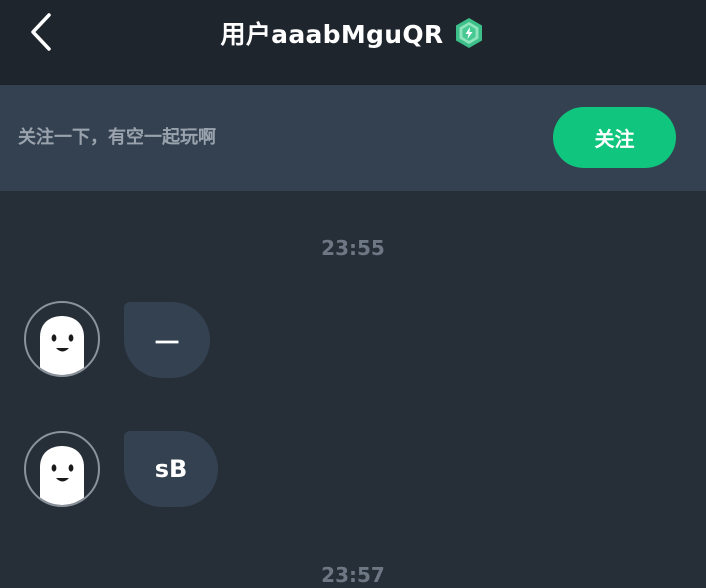  What do you see at coordinates (332, 34) in the screenshot?
I see `username-title: 用户aaabMguQR` at bounding box center [332, 34].